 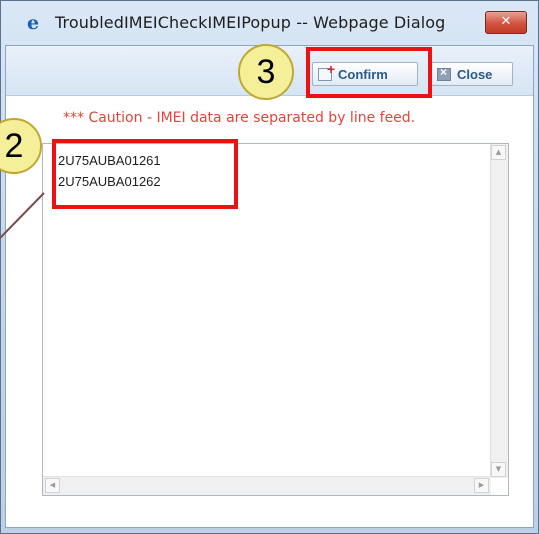 I want to click on close-label: Close, so click(x=475, y=74).